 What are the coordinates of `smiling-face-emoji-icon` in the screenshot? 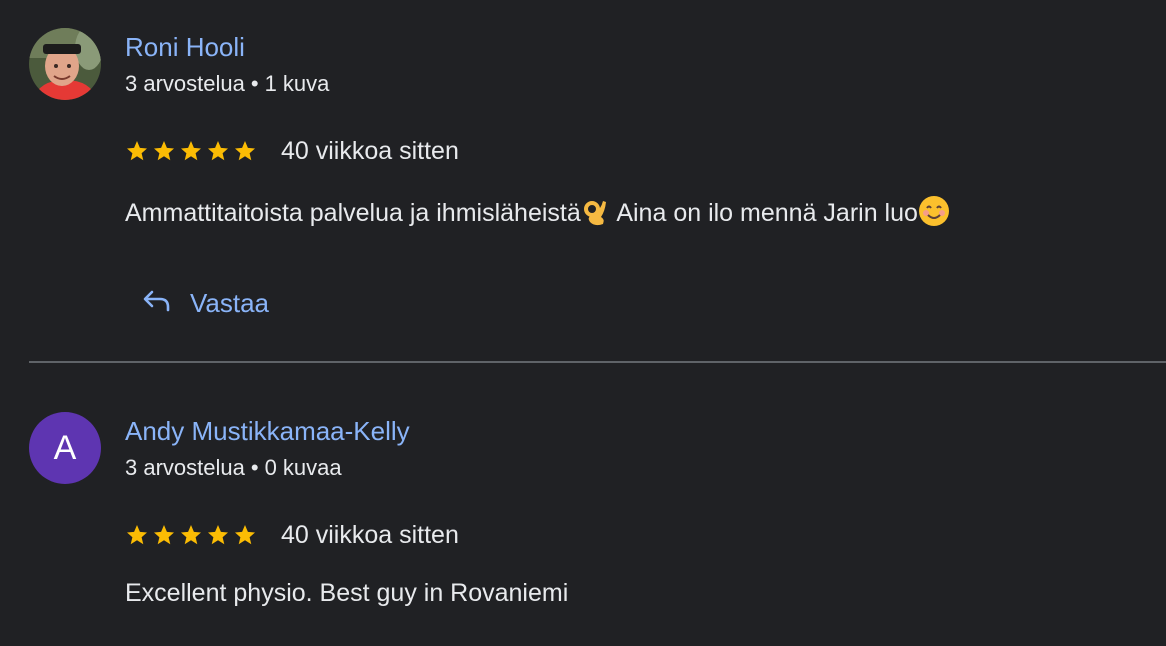 It's located at (934, 211).